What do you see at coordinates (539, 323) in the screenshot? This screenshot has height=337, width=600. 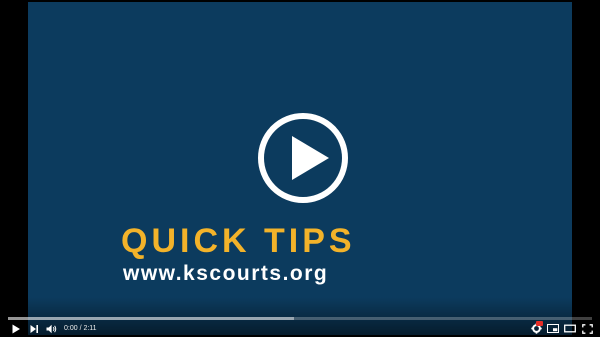 I see `hd-badge` at bounding box center [539, 323].